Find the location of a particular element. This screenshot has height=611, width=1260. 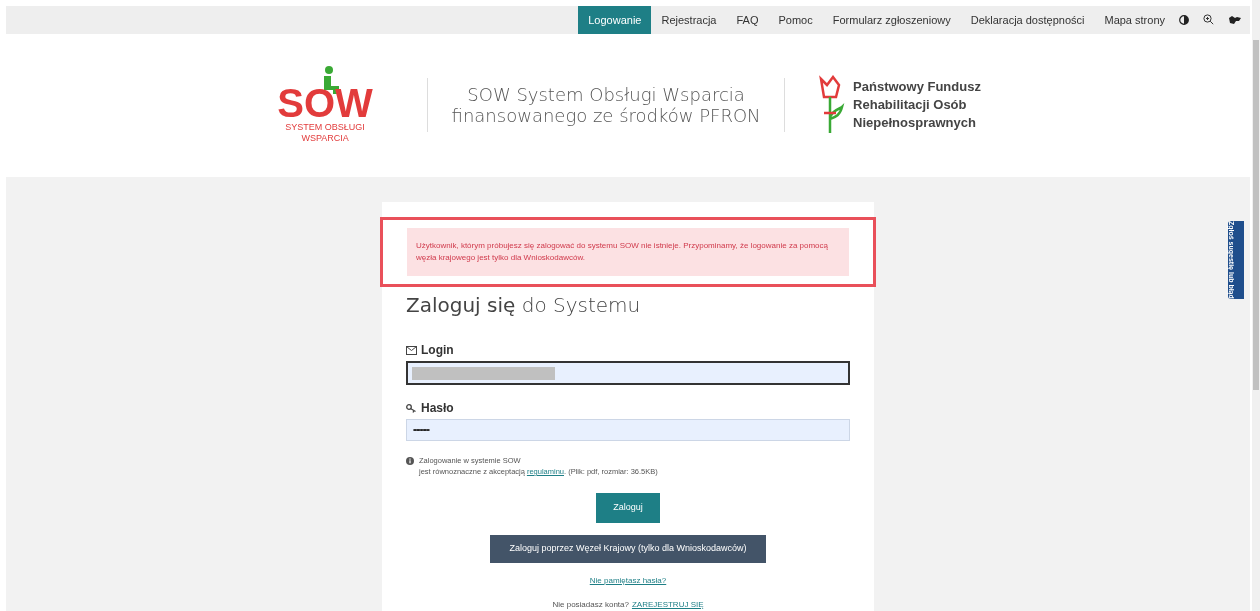

contrast-icon is located at coordinates (1184, 19).